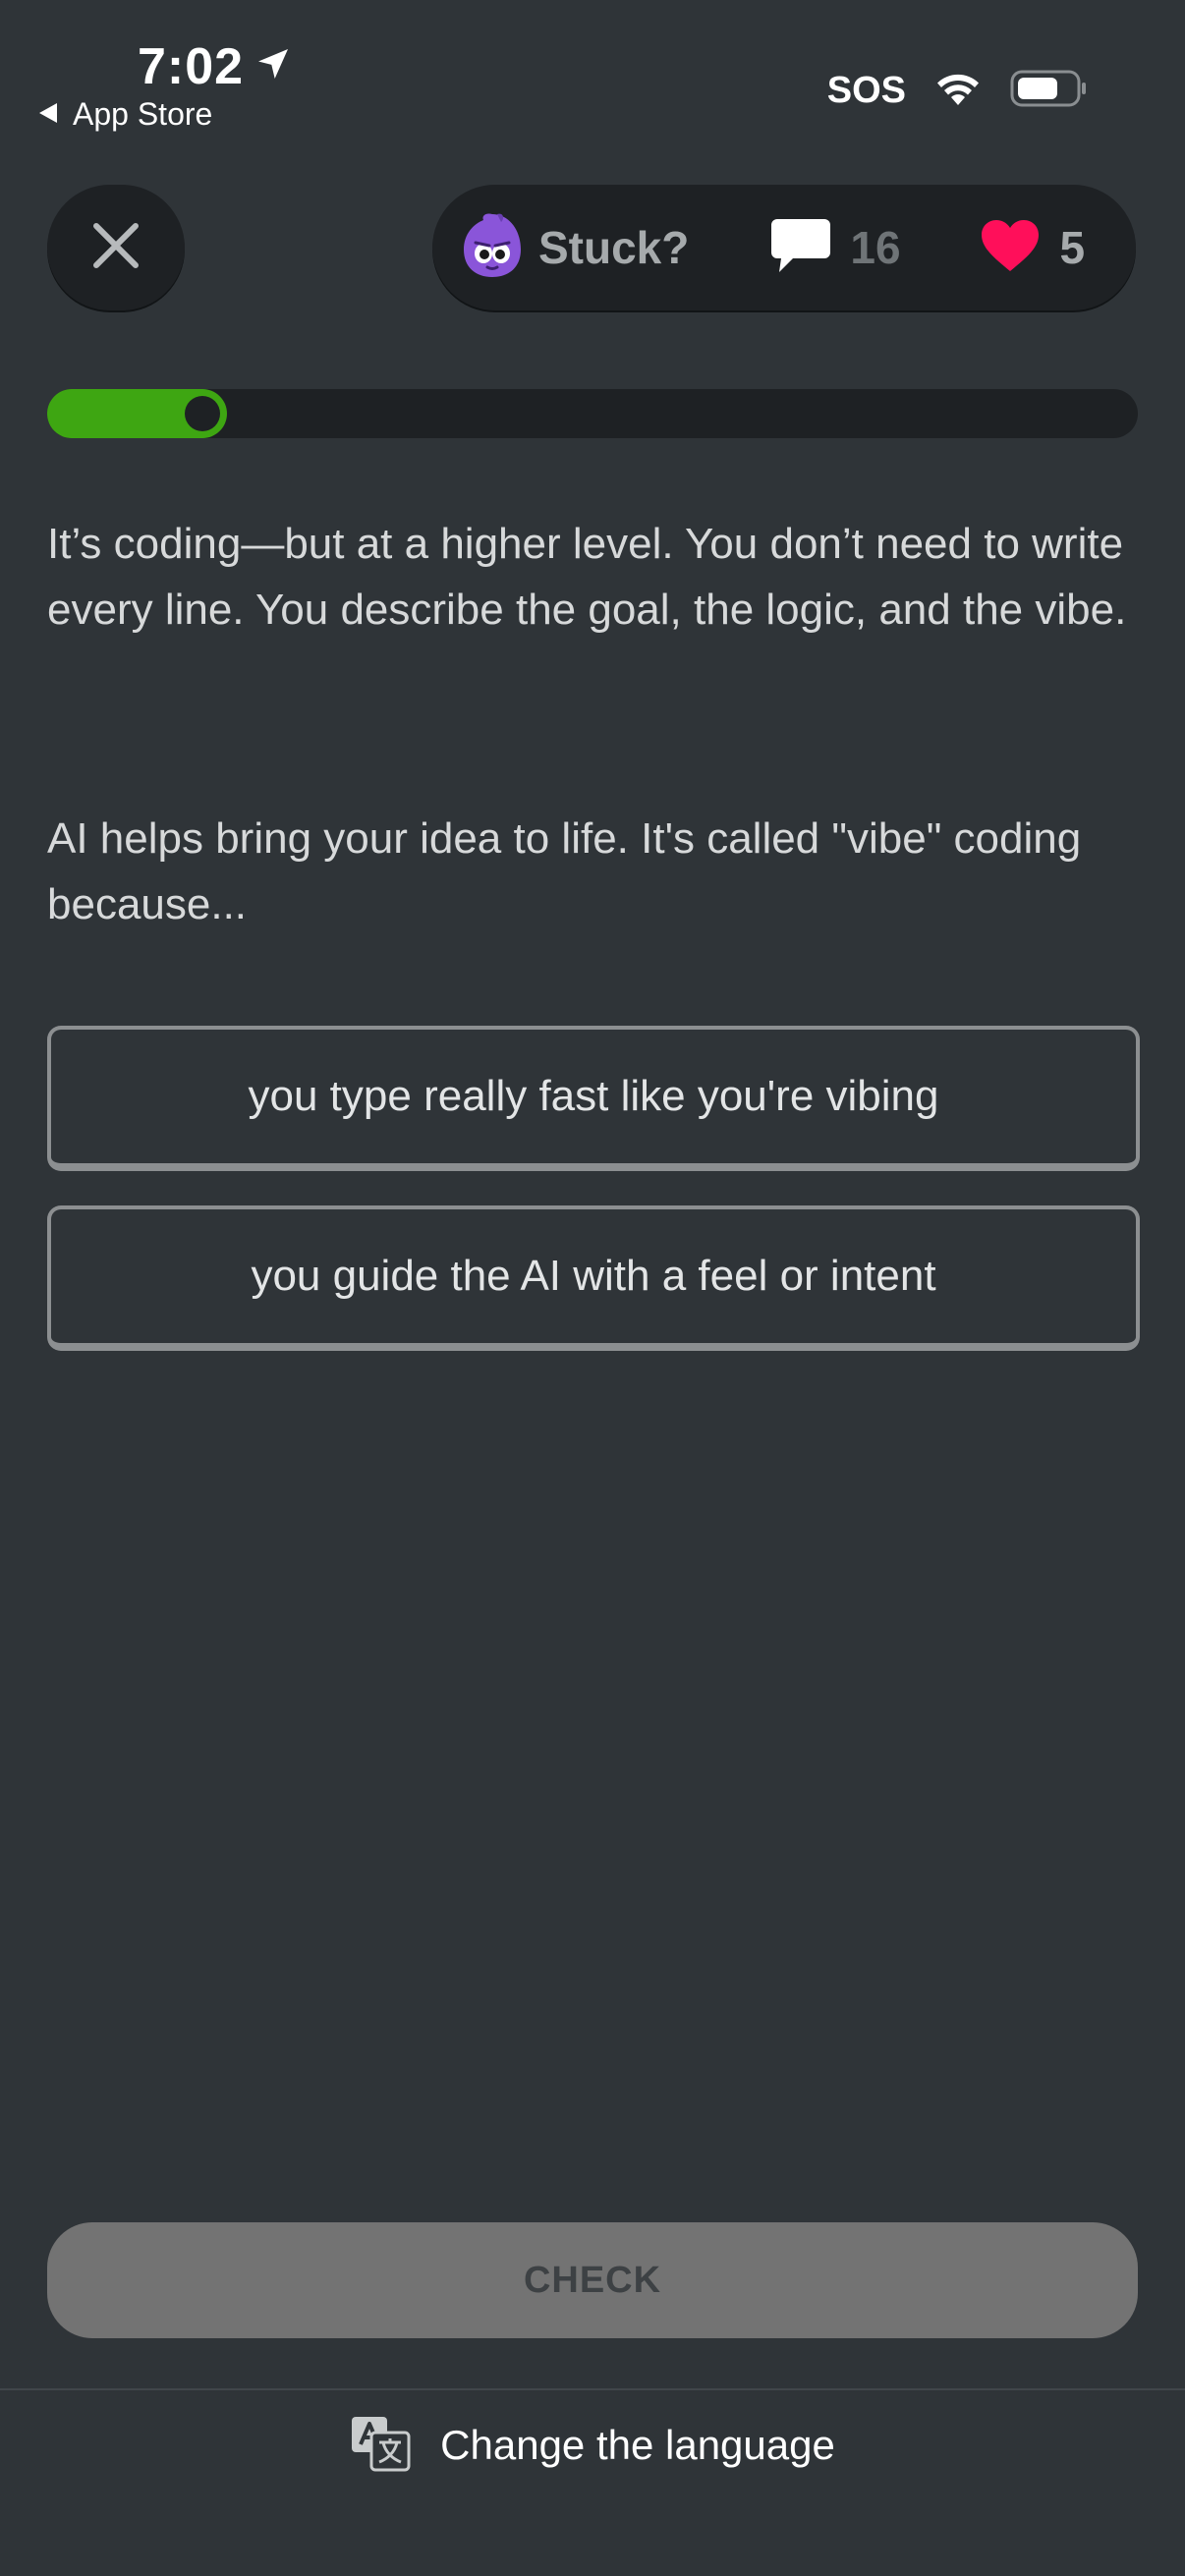  What do you see at coordinates (594, 1098) in the screenshot?
I see `answer-option: you type really fast like you're vibing` at bounding box center [594, 1098].